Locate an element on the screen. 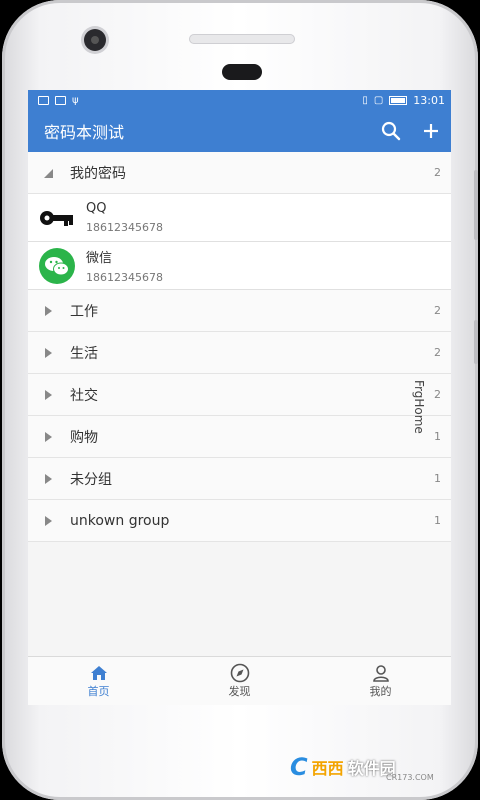 The width and height of the screenshot is (480, 800). group-name: 未分组 is located at coordinates (91, 479).